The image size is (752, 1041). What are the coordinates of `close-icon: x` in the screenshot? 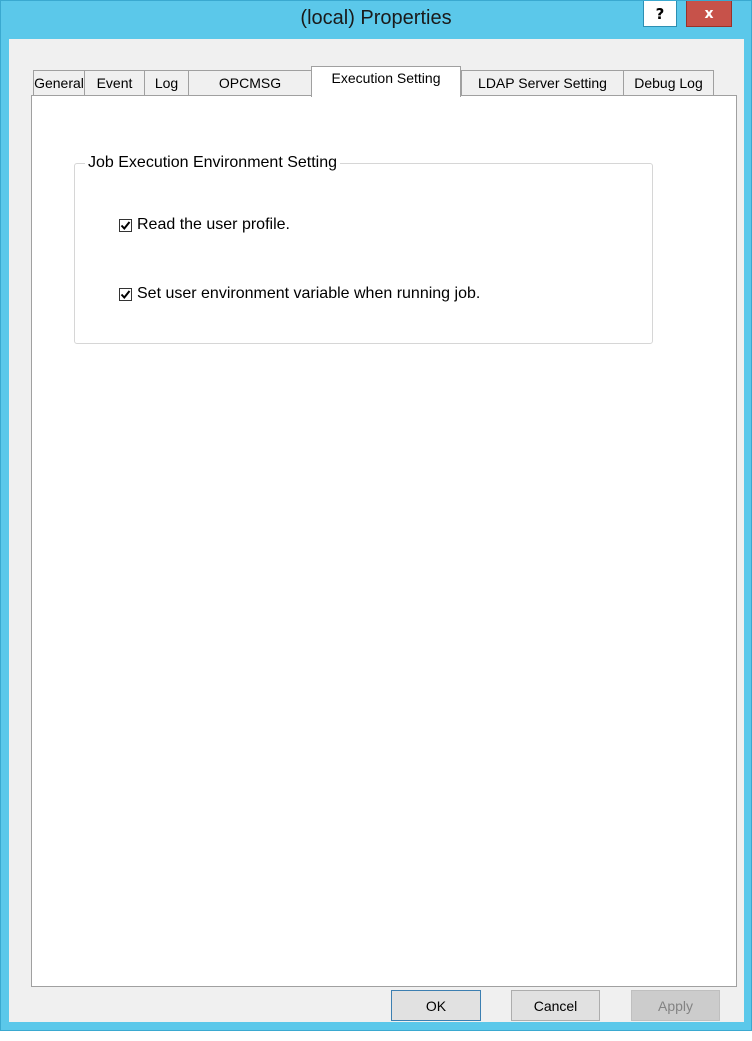 It's located at (709, 13).